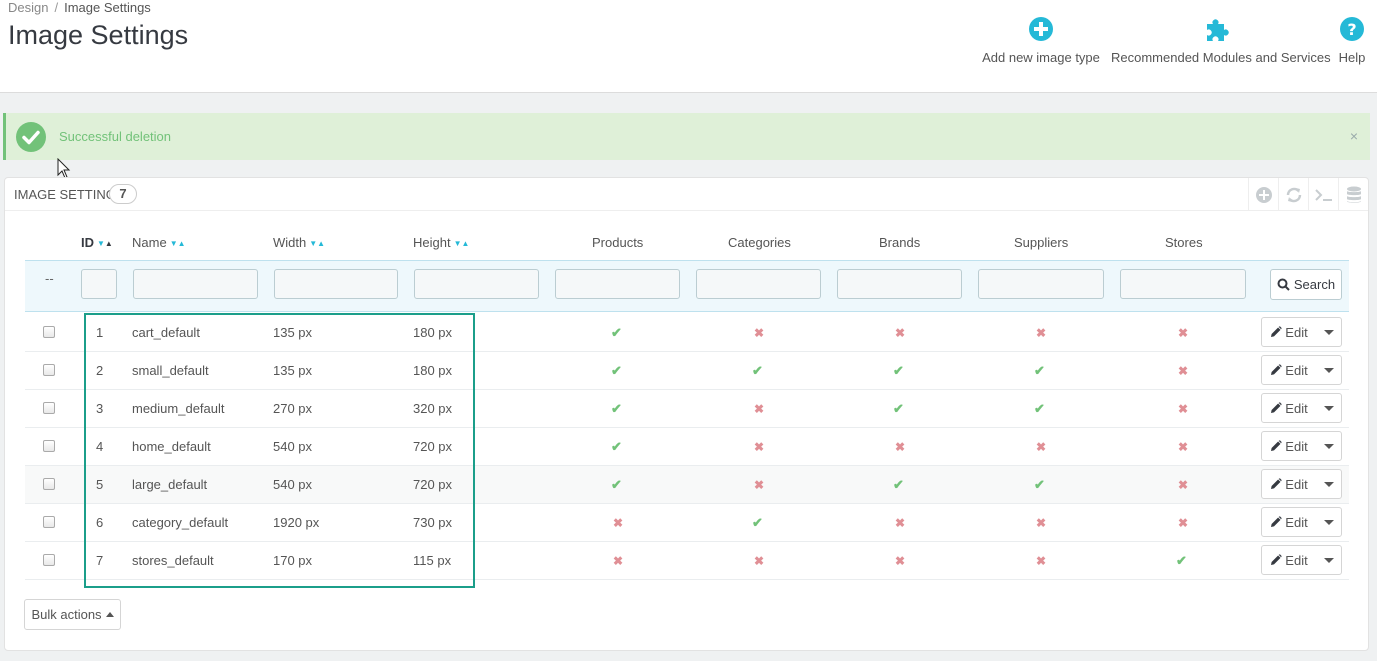 This screenshot has height=661, width=1377. What do you see at coordinates (1041, 39) in the screenshot?
I see `add-image-type-button: Add new image type` at bounding box center [1041, 39].